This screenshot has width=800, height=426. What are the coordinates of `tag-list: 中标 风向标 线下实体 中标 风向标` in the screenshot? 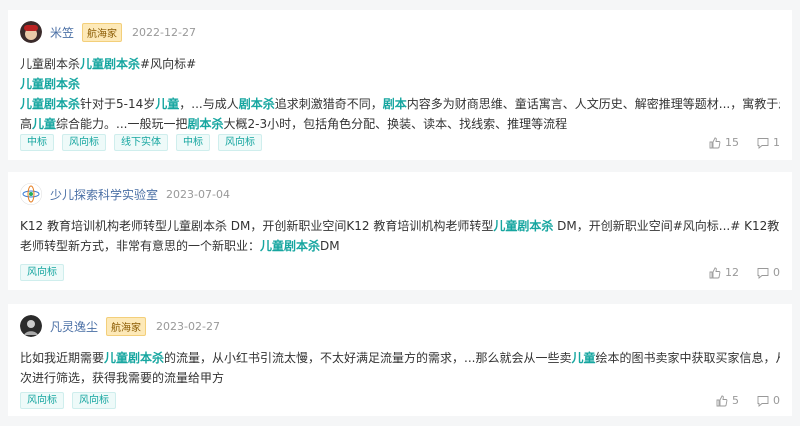 It's located at (141, 142).